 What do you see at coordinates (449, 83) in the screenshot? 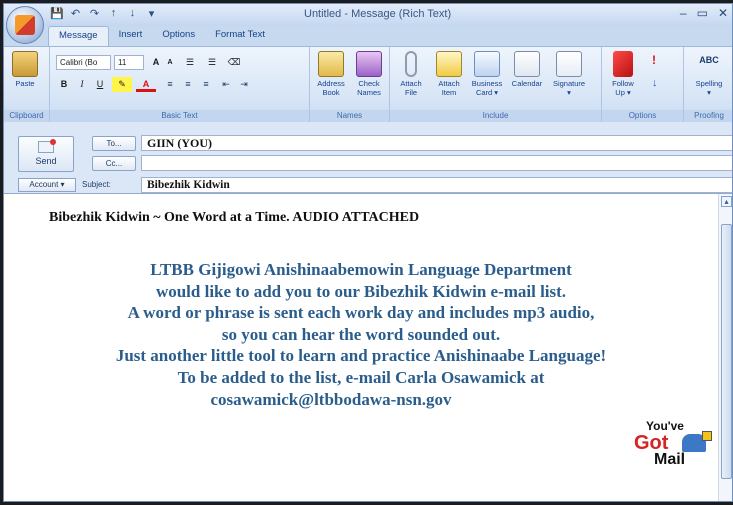
I see `attach-item-label-1: Attach` at bounding box center [449, 83].